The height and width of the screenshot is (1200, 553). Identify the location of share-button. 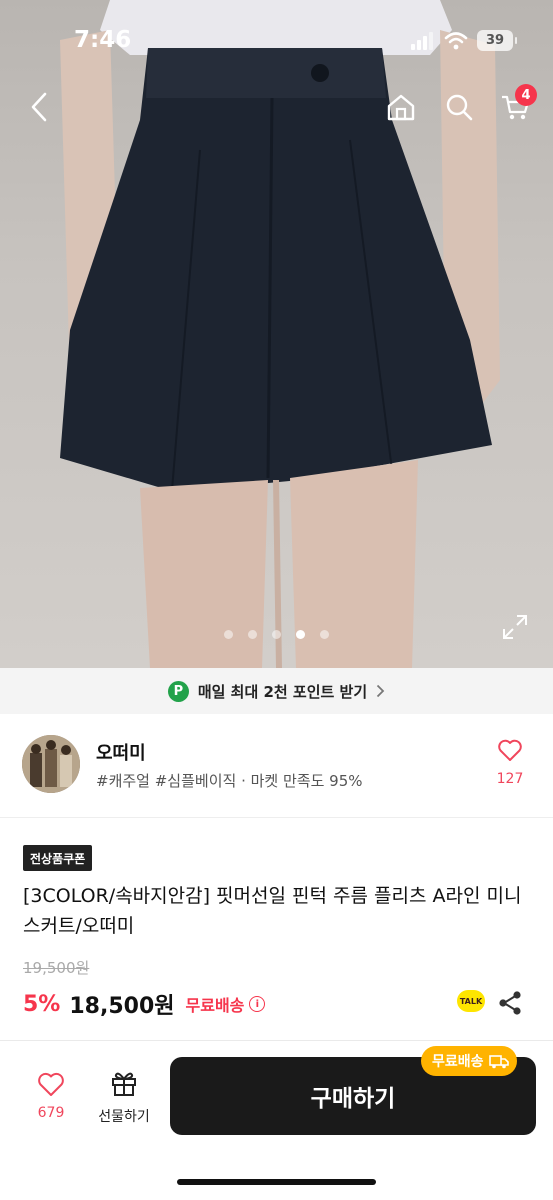
(510, 1003).